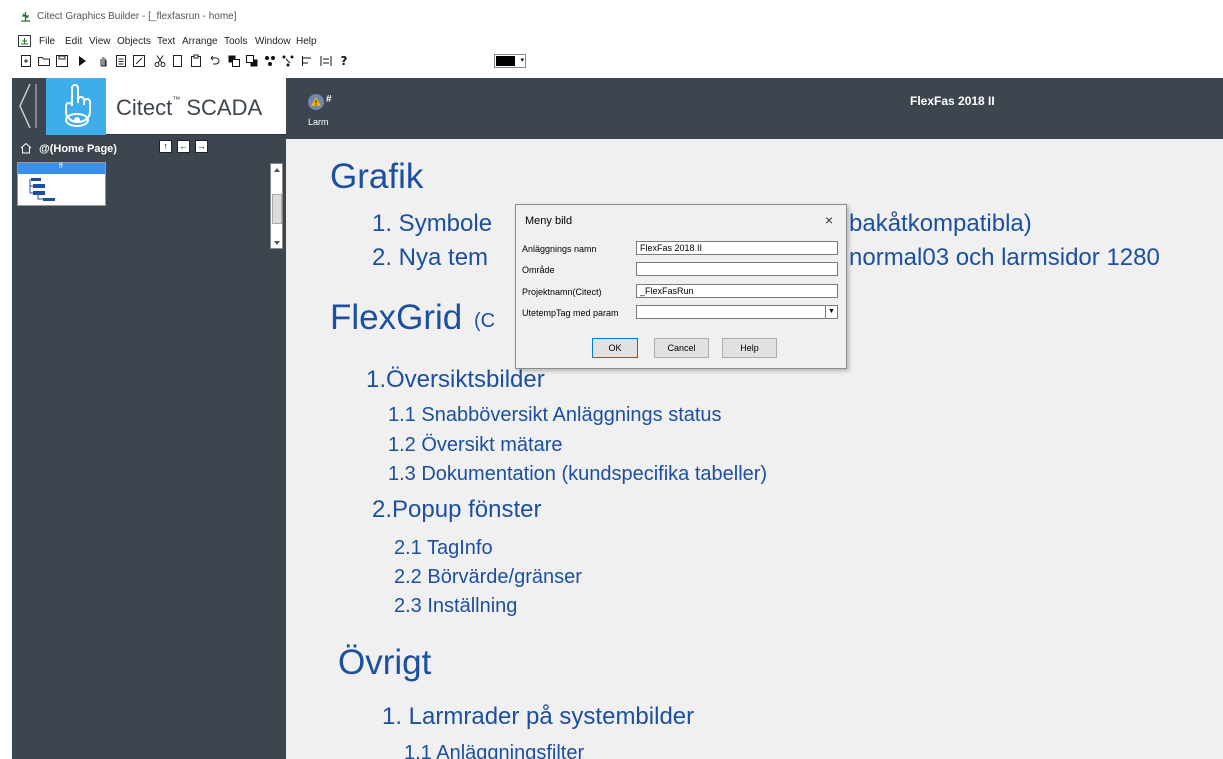 The image size is (1223, 759). What do you see at coordinates (235, 41) in the screenshot?
I see `menu-tools: Tools` at bounding box center [235, 41].